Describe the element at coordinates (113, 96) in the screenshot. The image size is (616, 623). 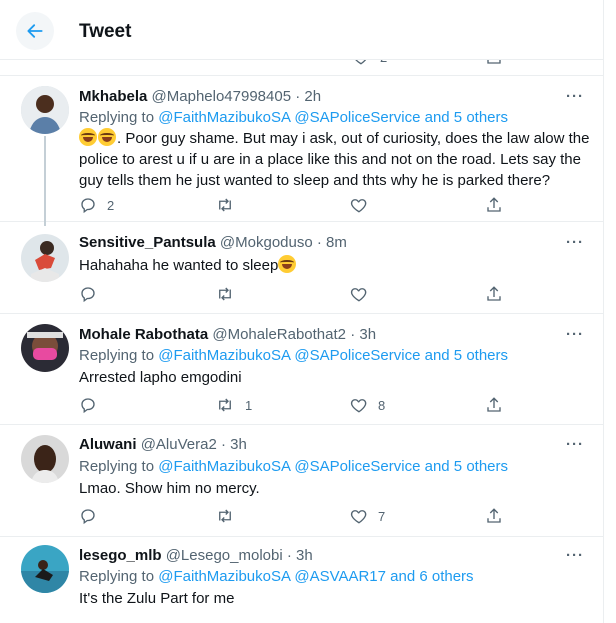
I see `display-name: Mkhabela` at that location.